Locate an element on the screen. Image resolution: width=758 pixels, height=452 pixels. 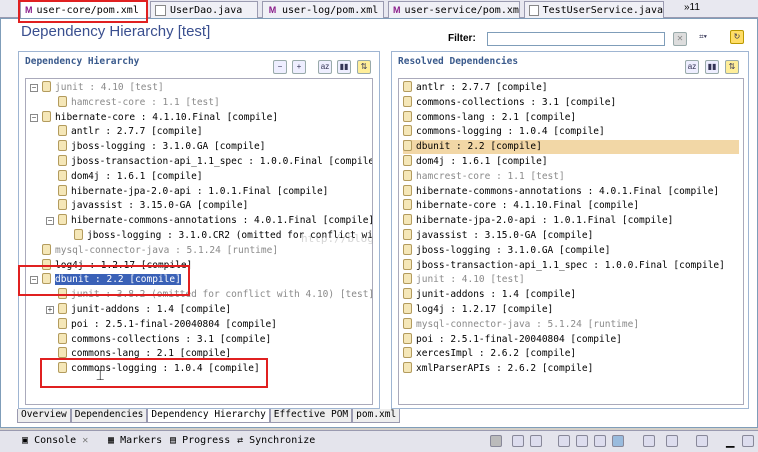
list-item-label: hamcrest-core : 1.1 [test] is located at coordinates (490, 176).